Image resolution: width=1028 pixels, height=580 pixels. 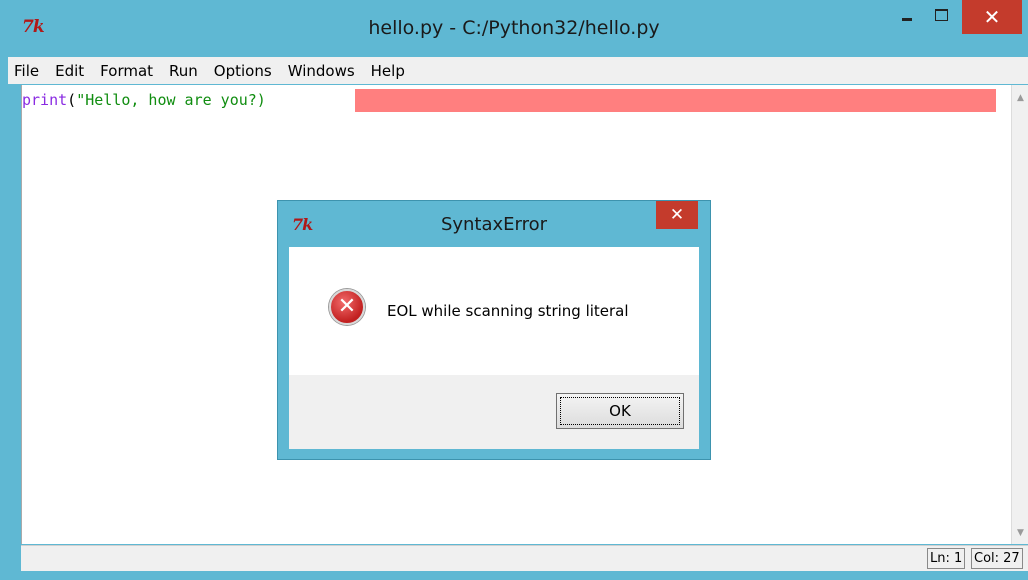 What do you see at coordinates (45, 100) in the screenshot?
I see `code-function: print` at bounding box center [45, 100].